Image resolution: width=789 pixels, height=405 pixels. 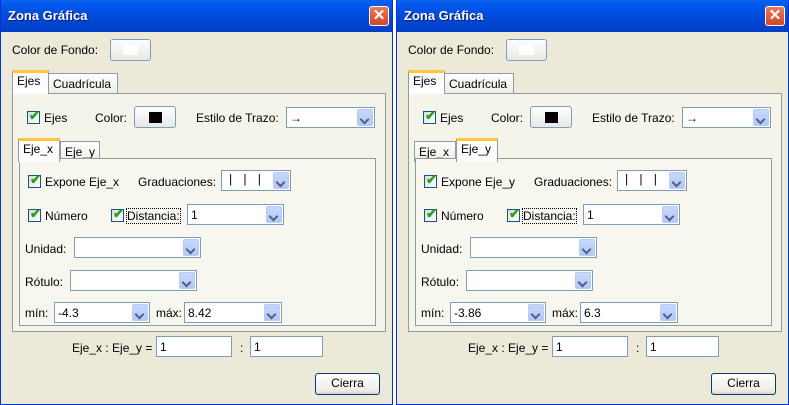 I want to click on close-dialog-button-label: Cierra, so click(x=743, y=383).